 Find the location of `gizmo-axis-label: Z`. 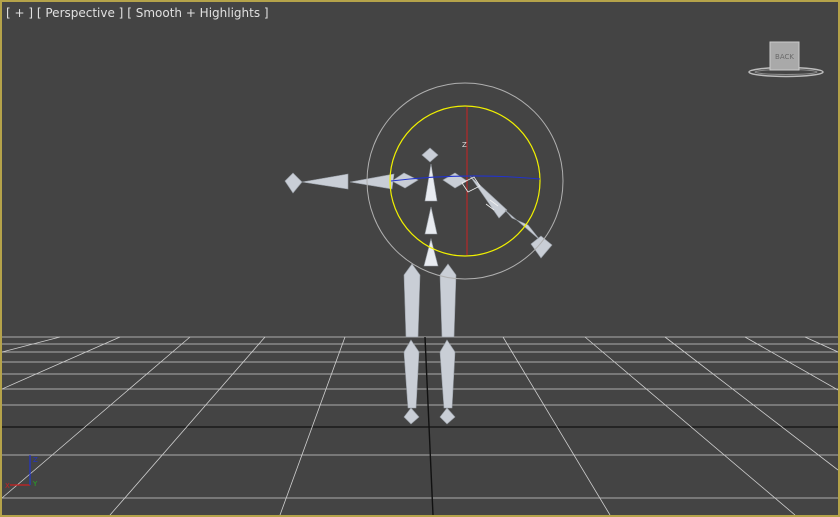

gizmo-axis-label: Z is located at coordinates (464, 145).